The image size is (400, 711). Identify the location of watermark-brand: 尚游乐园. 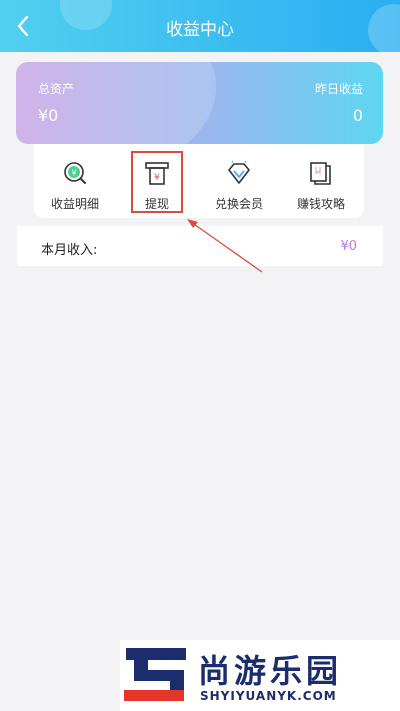
(270, 671).